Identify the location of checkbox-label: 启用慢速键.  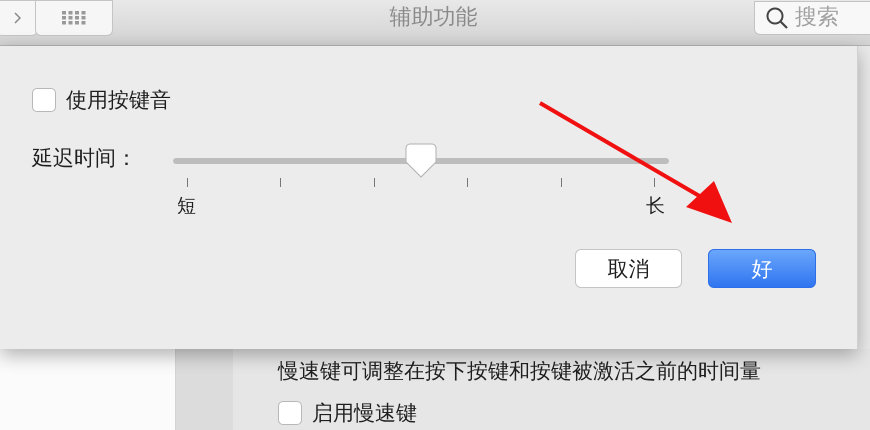
(364, 413).